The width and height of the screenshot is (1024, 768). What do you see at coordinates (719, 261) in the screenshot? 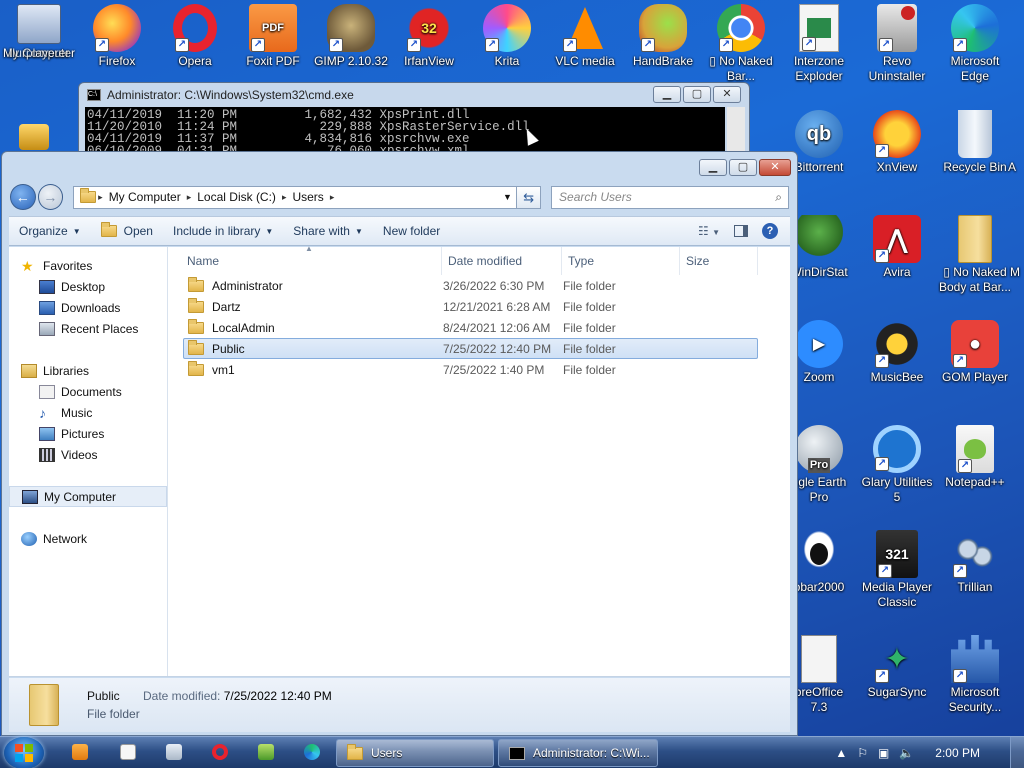
I see `column-size: Size` at bounding box center [719, 261].